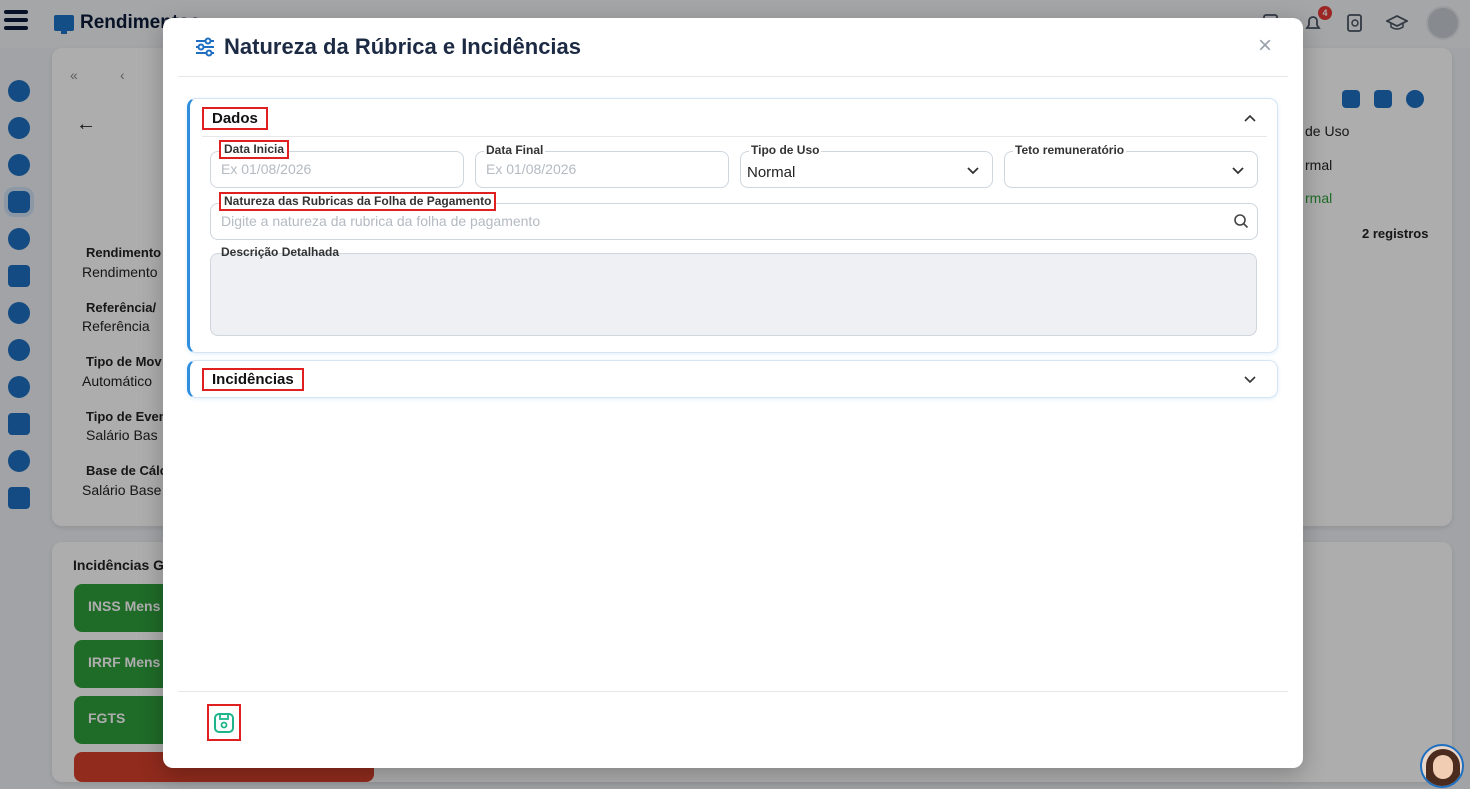 The width and height of the screenshot is (1470, 789). What do you see at coordinates (280, 252) in the screenshot?
I see `descricao-label: Descrição Detalhada` at bounding box center [280, 252].